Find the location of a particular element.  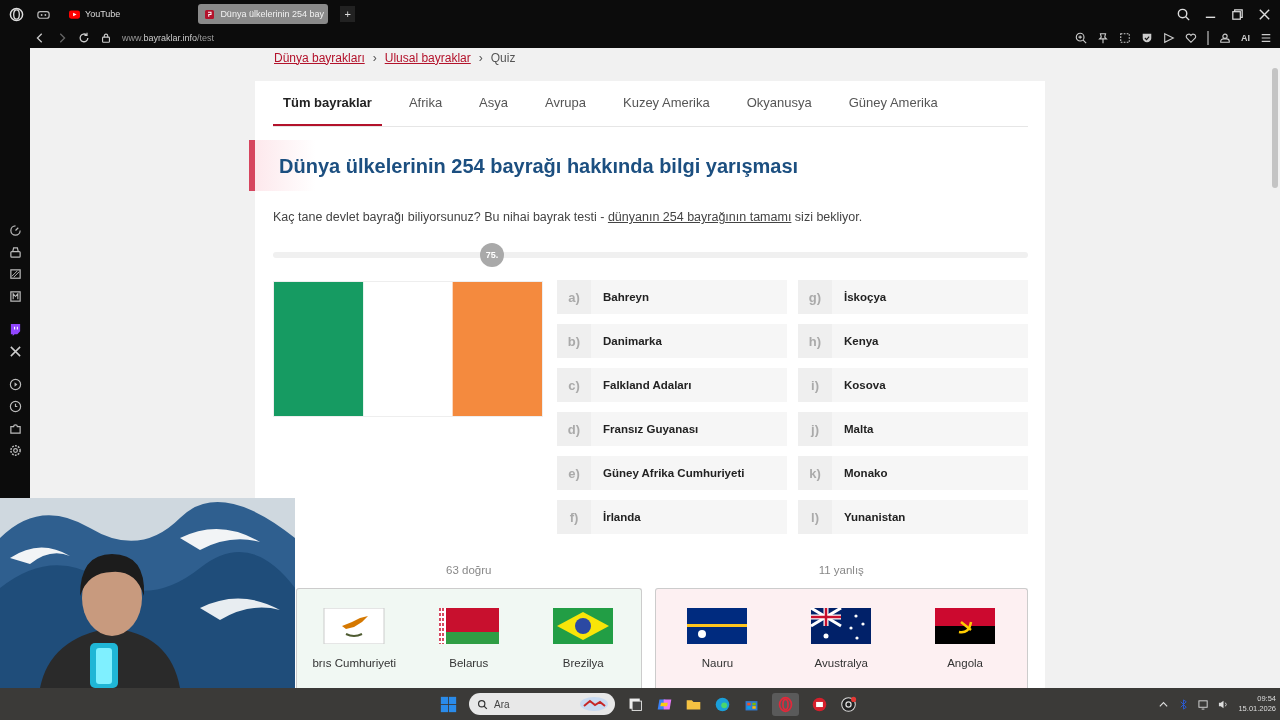

option-letter: d) is located at coordinates (574, 429).